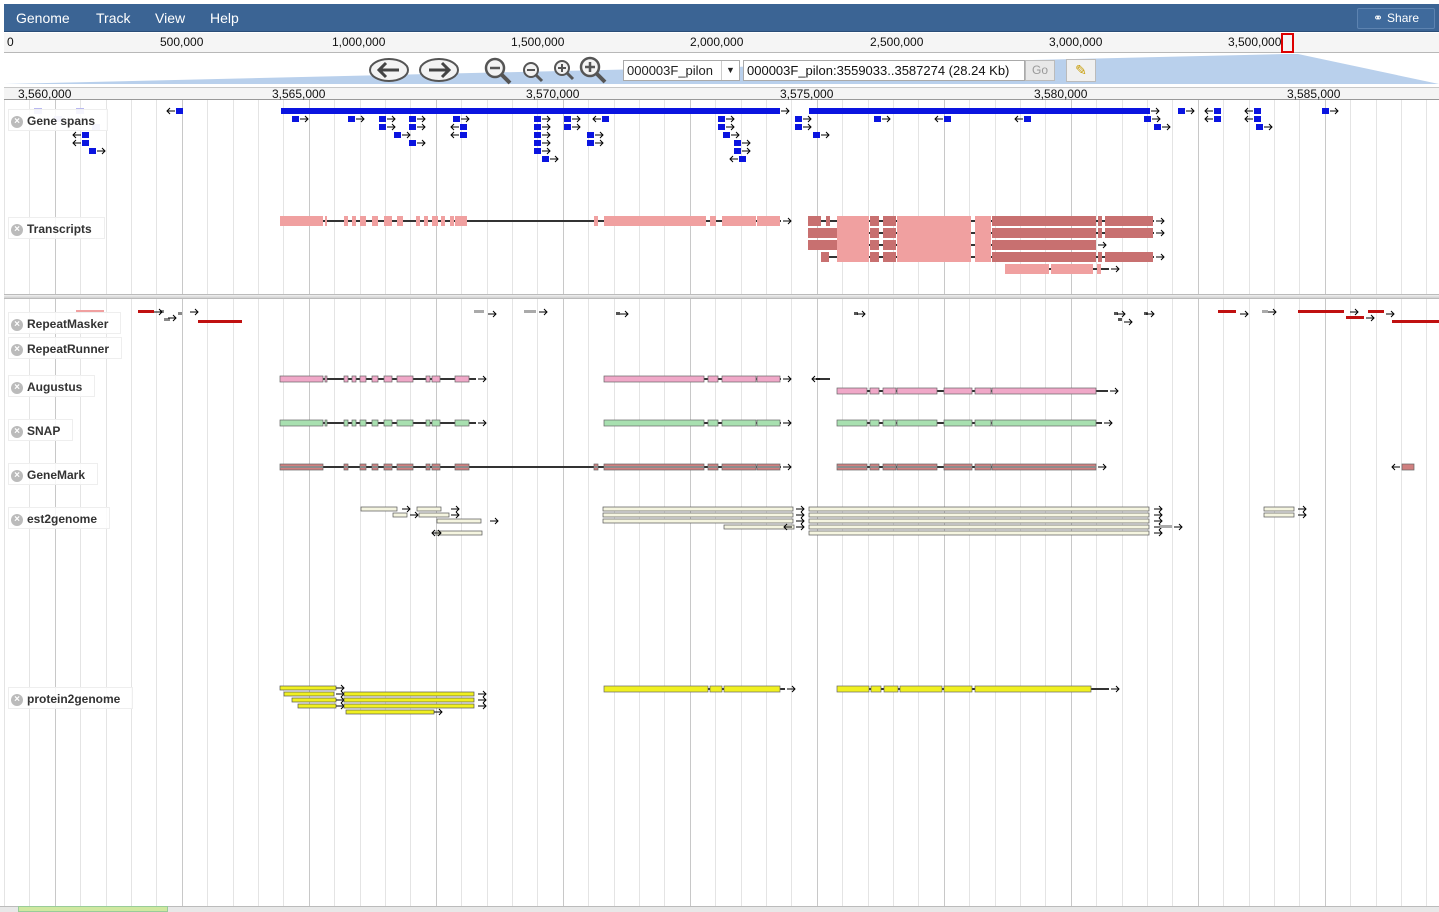  I want to click on go-button: Go, so click(1040, 70).